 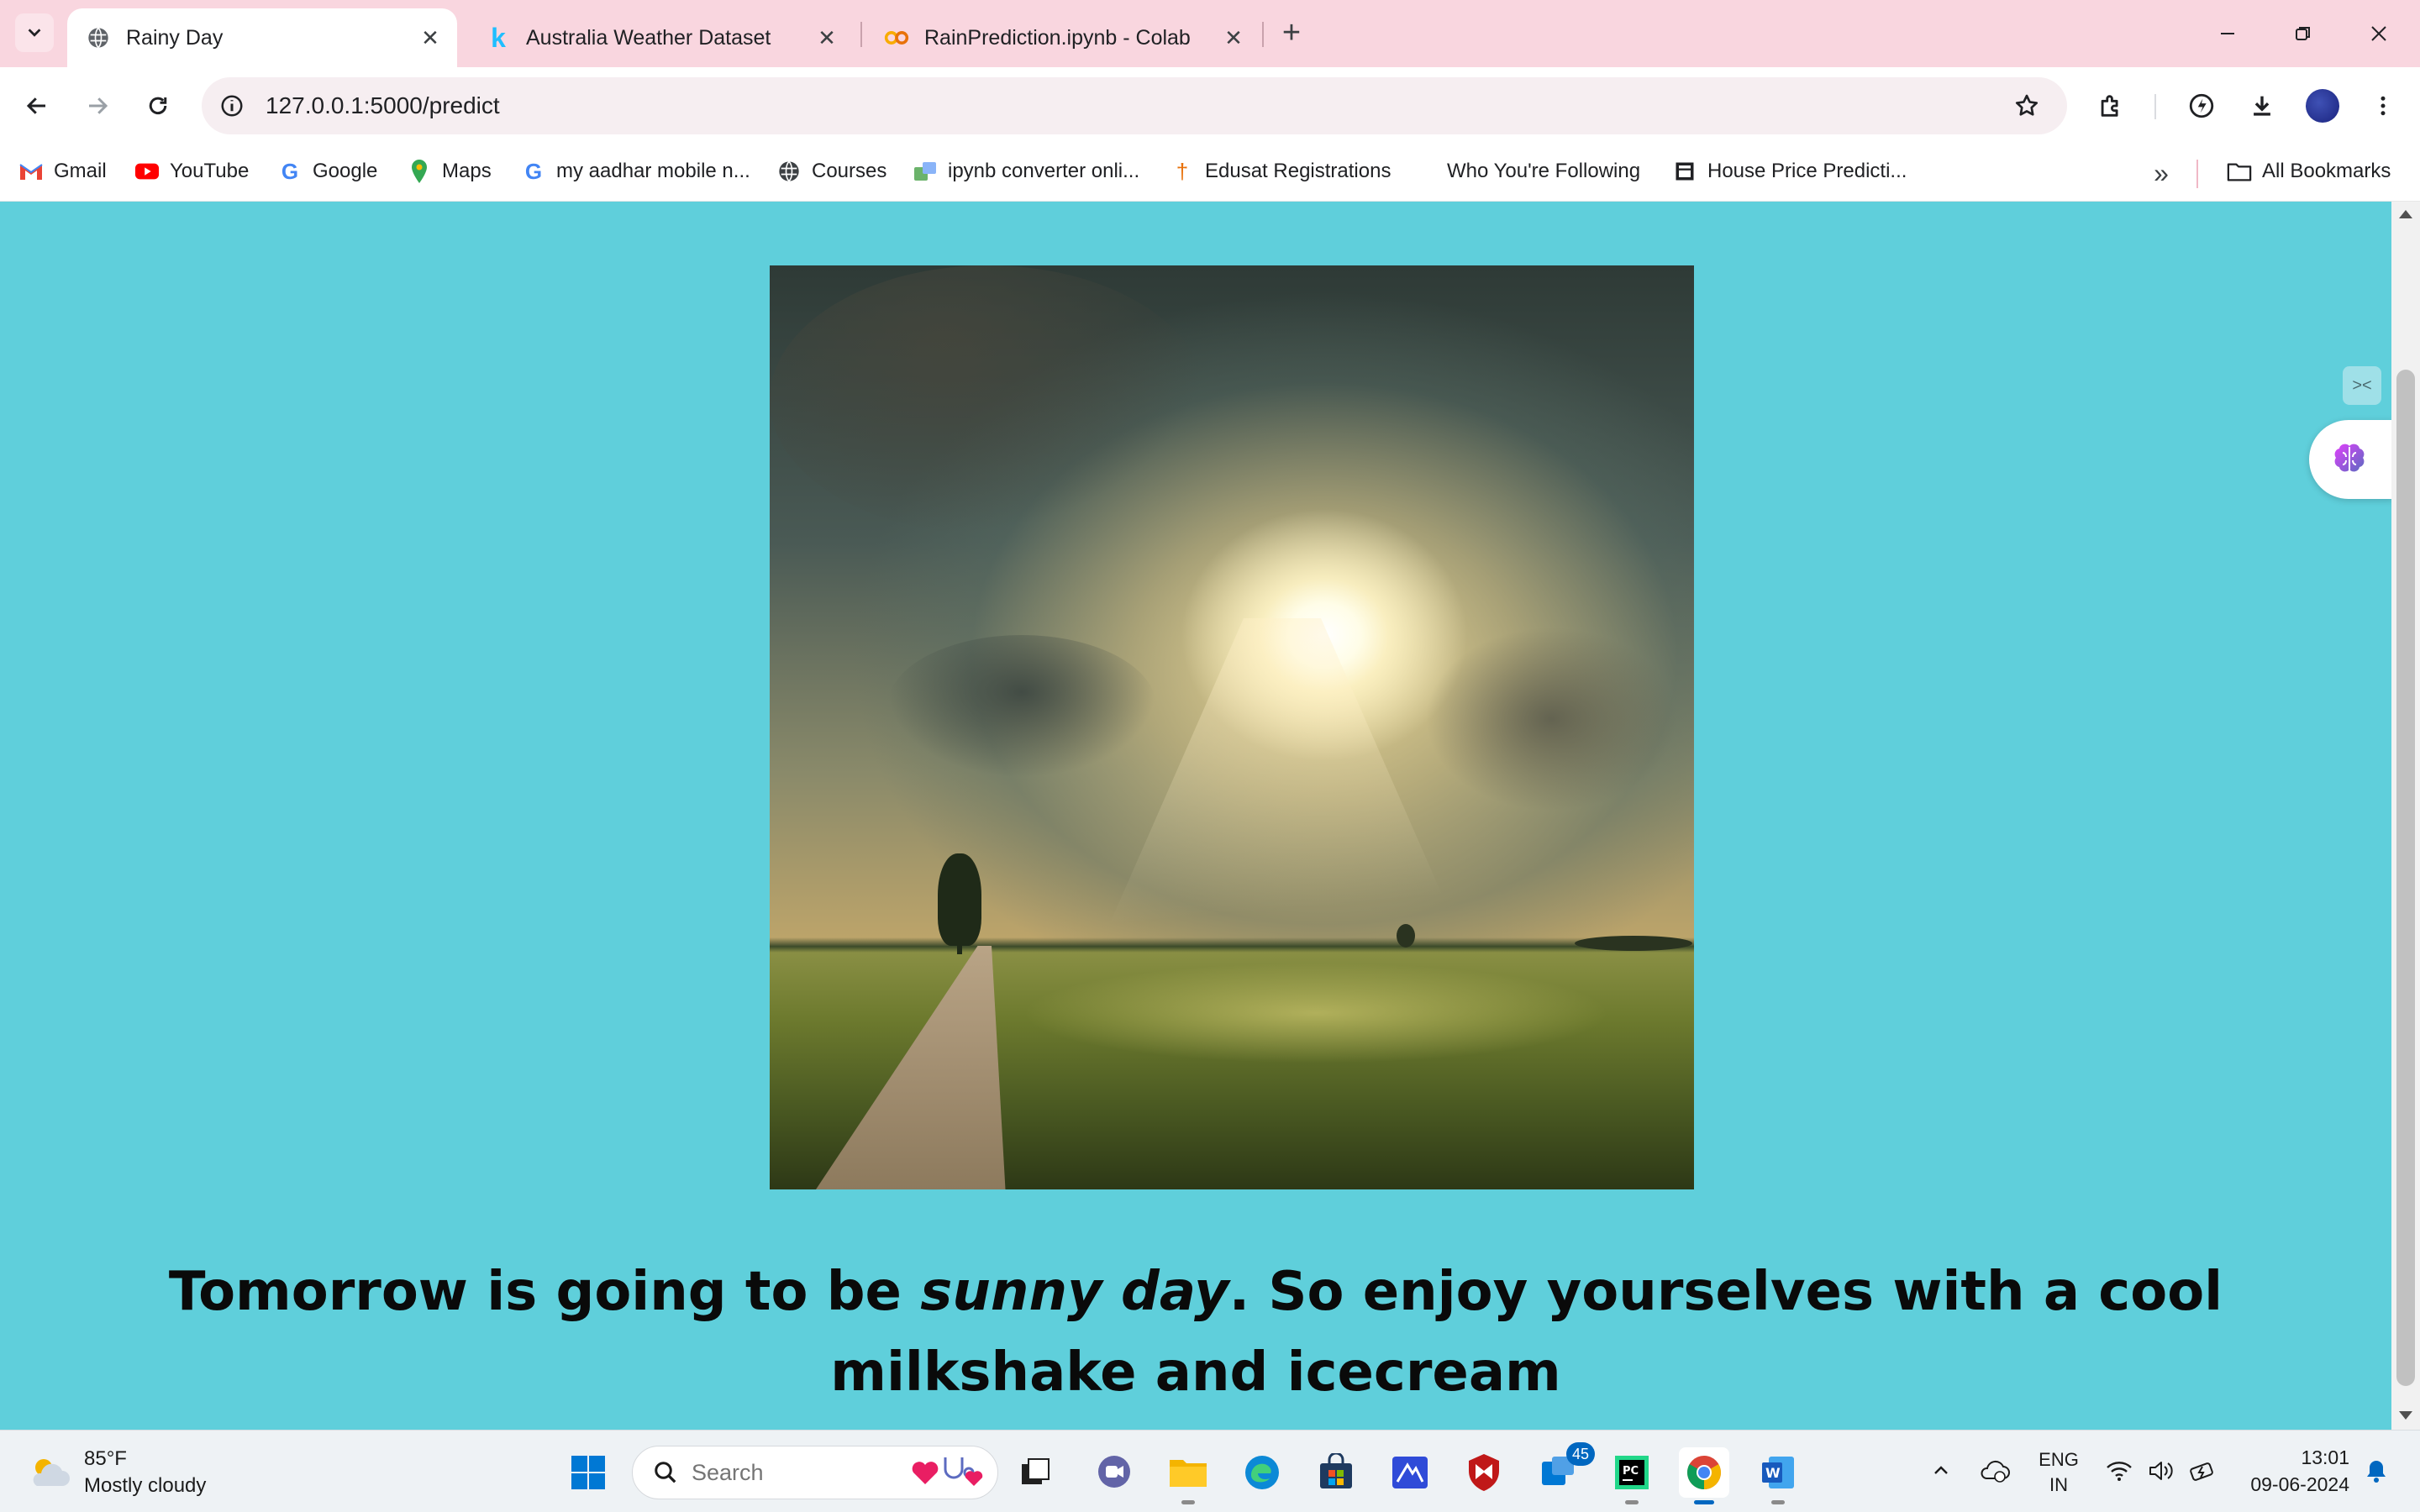 What do you see at coordinates (327, 171) in the screenshot?
I see `bookmark-google: G Google` at bounding box center [327, 171].